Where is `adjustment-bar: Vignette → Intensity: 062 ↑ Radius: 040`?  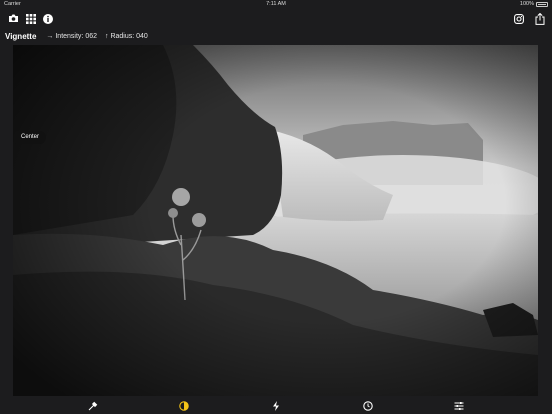 adjustment-bar: Vignette → Intensity: 062 ↑ Radius: 040 is located at coordinates (276, 36).